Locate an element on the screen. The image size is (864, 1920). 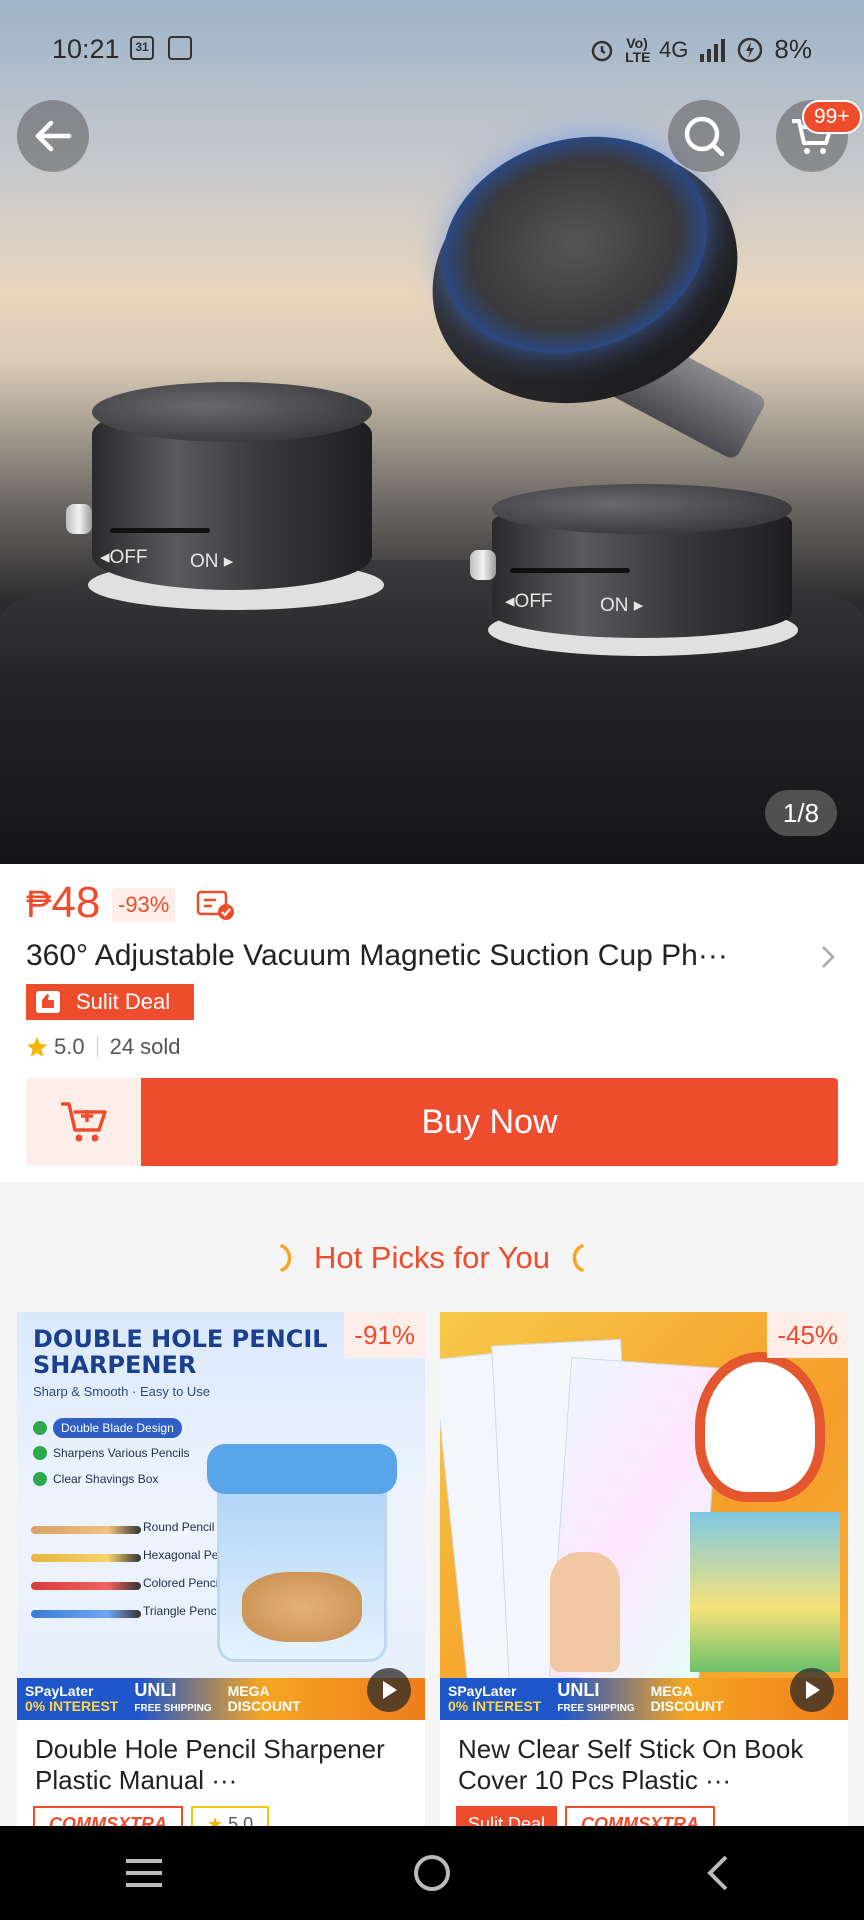
alarm-icon is located at coordinates (602, 50).